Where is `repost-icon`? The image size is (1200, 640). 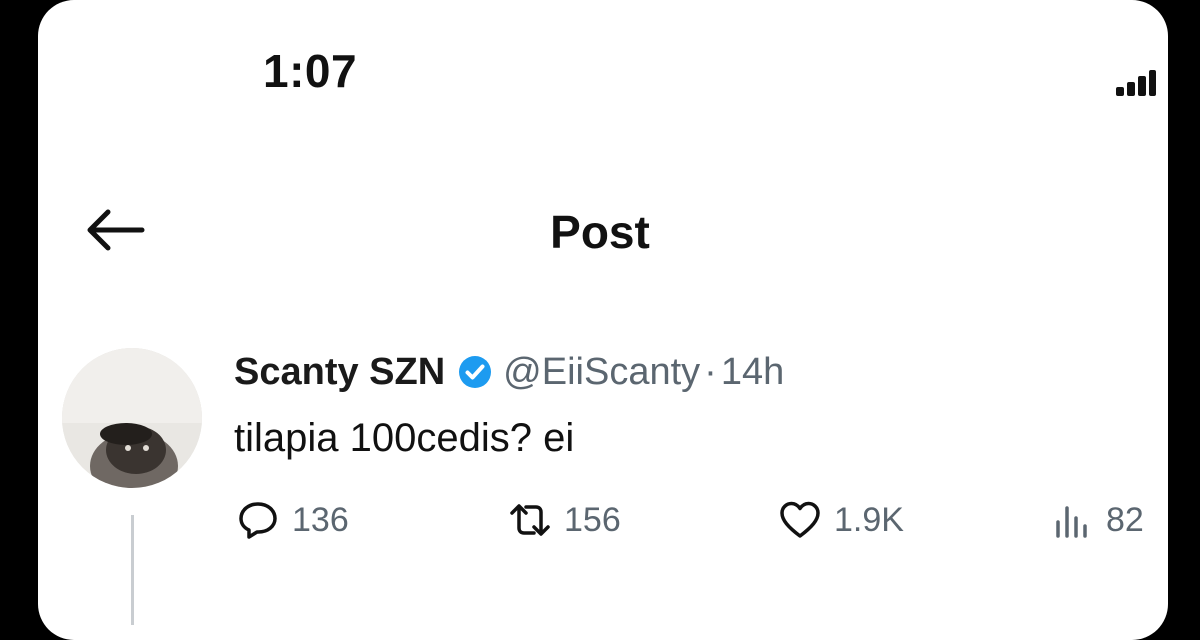 repost-icon is located at coordinates (530, 520).